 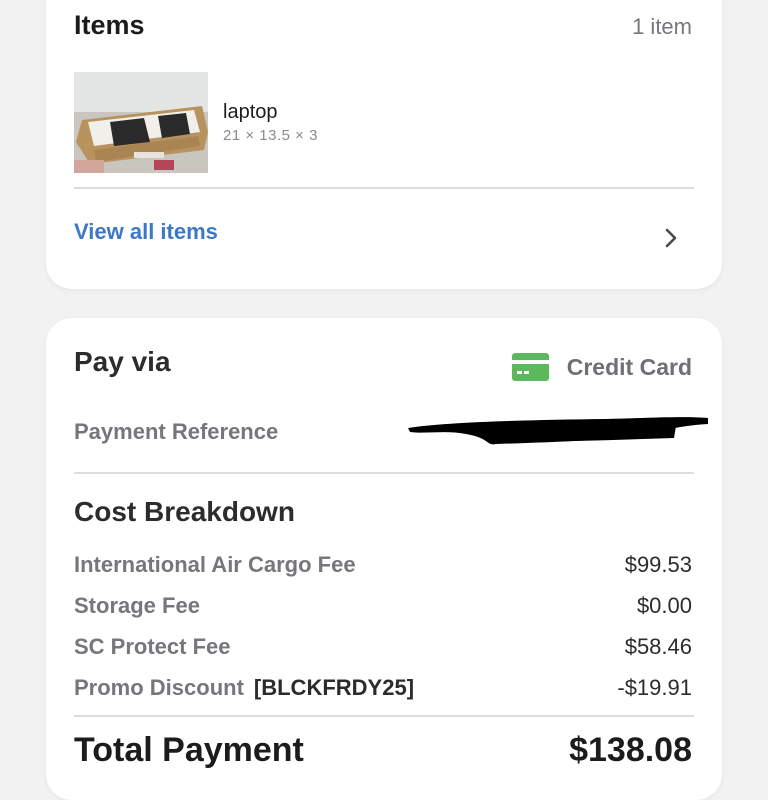 I want to click on payment-divider, so click(x=384, y=473).